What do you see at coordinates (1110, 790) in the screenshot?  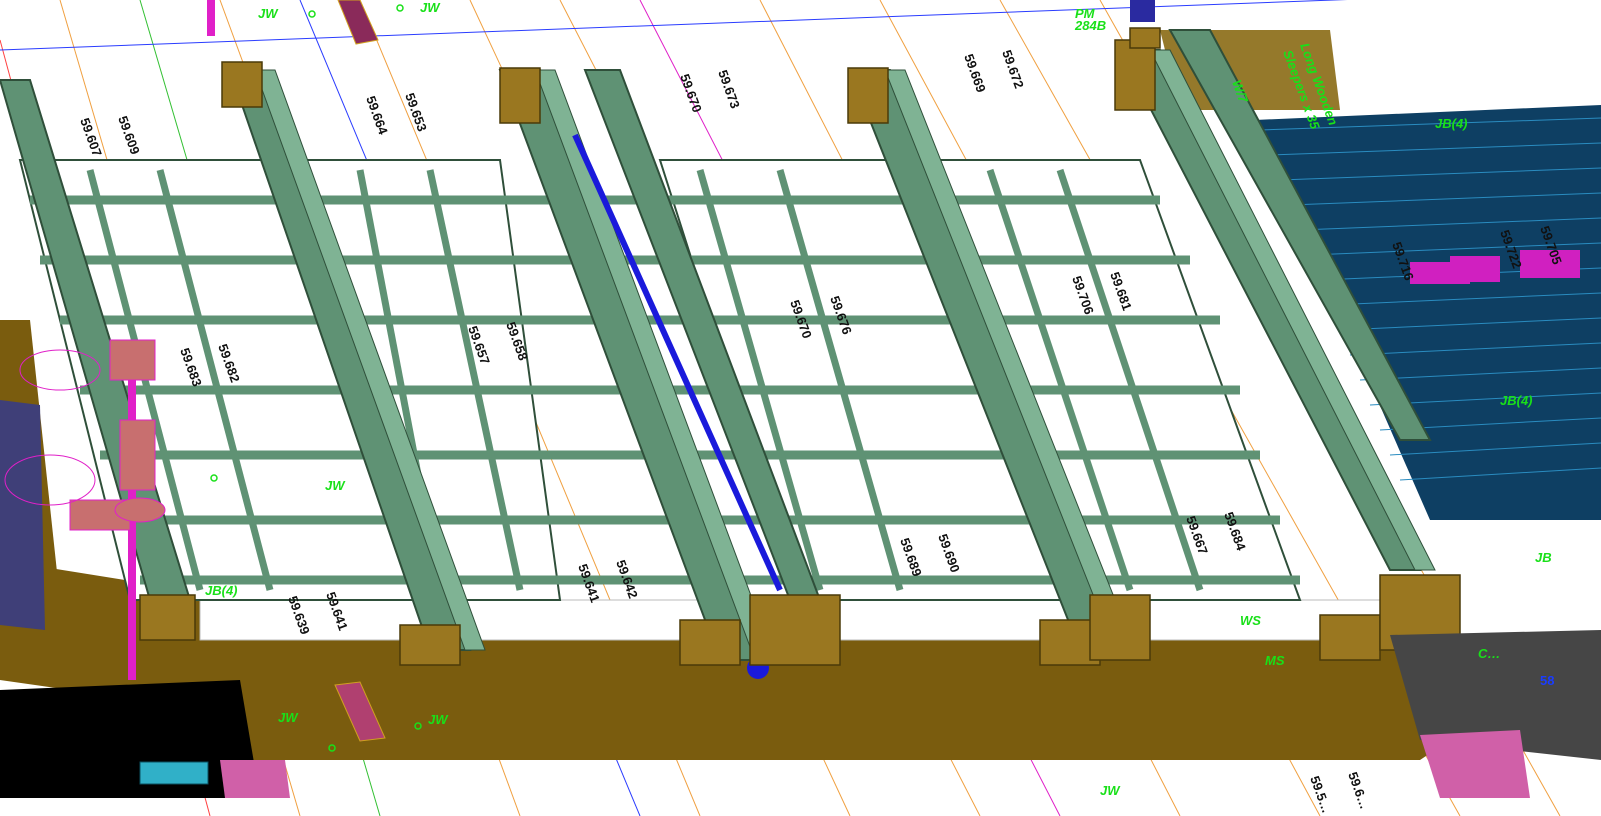 I see `label-jw-bottom-right: JW` at bounding box center [1110, 790].